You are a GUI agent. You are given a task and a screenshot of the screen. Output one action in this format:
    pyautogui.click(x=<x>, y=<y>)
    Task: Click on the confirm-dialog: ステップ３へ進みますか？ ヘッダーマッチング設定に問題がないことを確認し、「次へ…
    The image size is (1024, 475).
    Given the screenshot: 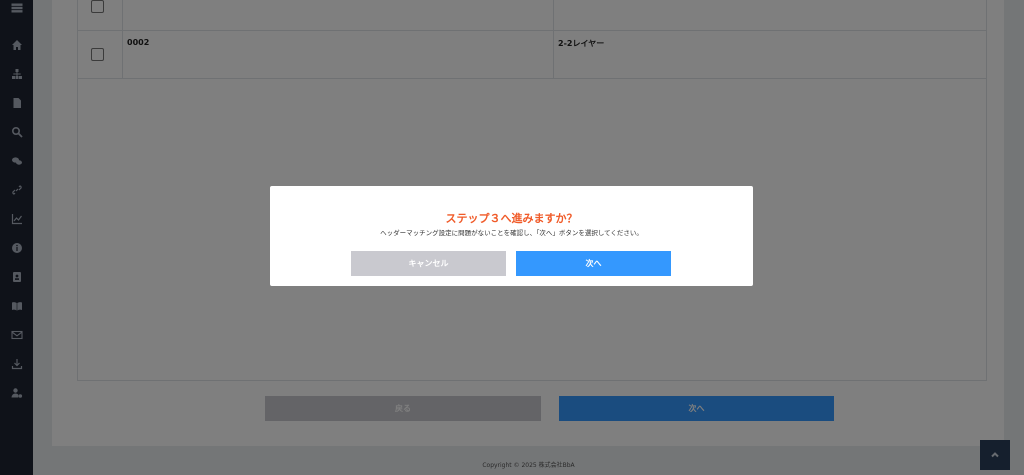 What is the action you would take?
    pyautogui.click(x=511, y=236)
    